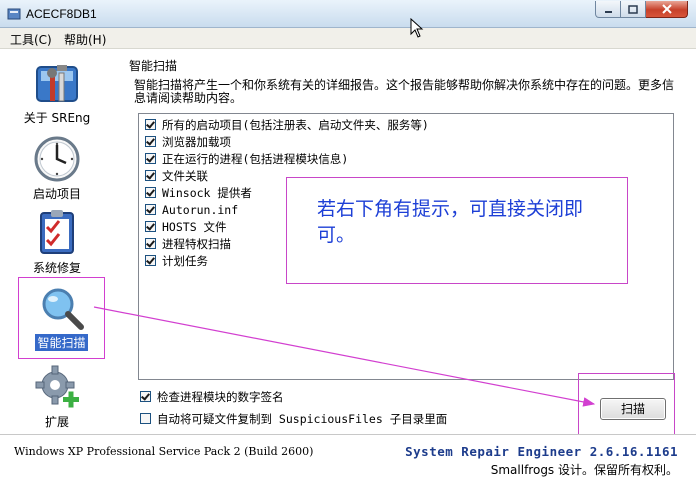 Image resolution: width=696 pixels, height=488 pixels. What do you see at coordinates (57, 159) in the screenshot?
I see `clock-icon` at bounding box center [57, 159].